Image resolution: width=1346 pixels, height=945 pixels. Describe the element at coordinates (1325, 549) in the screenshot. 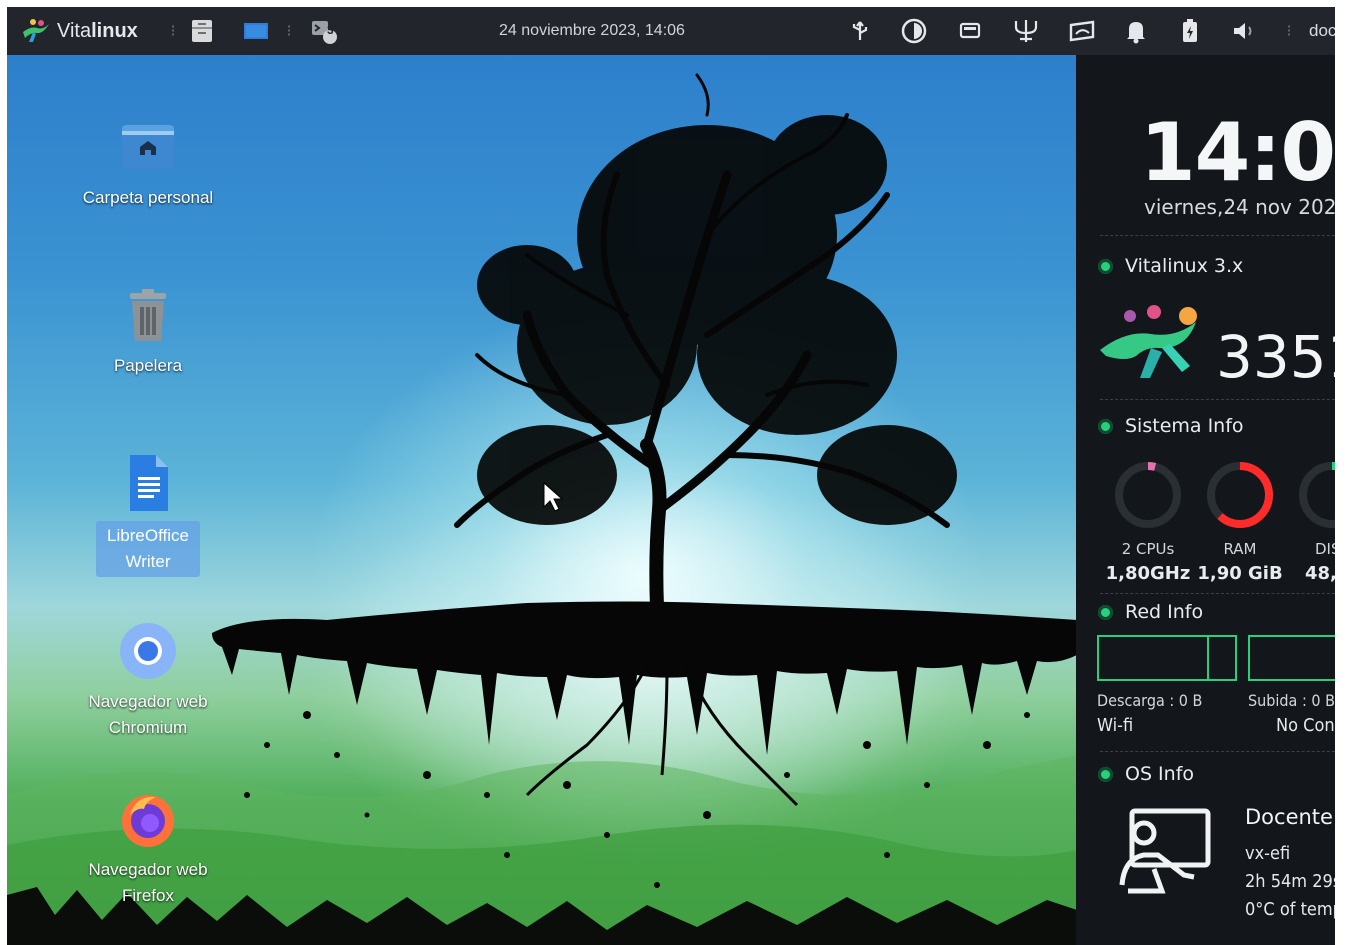

I see `gauge-label-disk: DIS` at that location.